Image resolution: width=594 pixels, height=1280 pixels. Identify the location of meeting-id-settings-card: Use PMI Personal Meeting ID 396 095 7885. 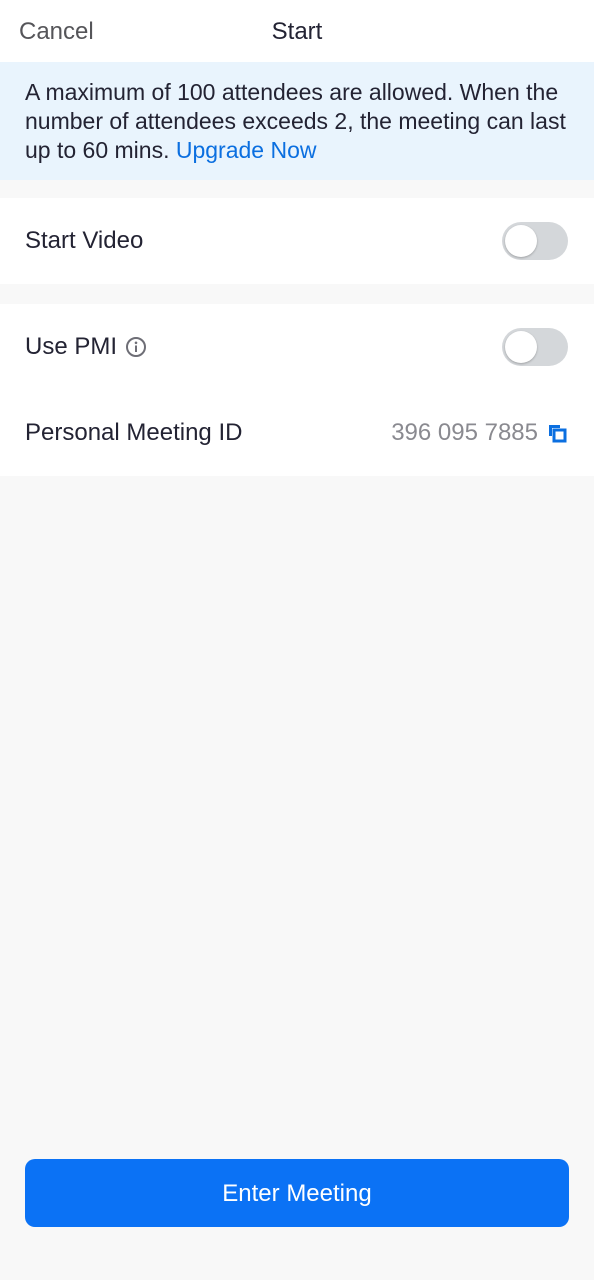
(297, 390).